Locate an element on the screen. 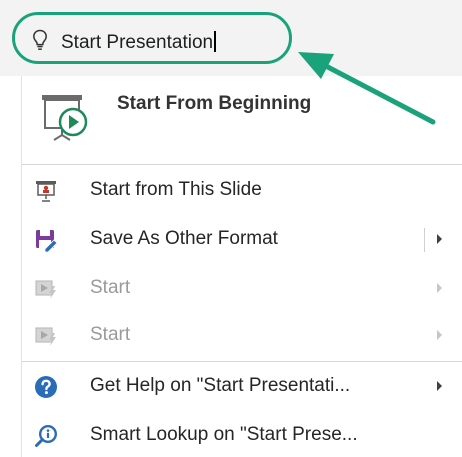  search-input-text: Start Presentation is located at coordinates (137, 42).